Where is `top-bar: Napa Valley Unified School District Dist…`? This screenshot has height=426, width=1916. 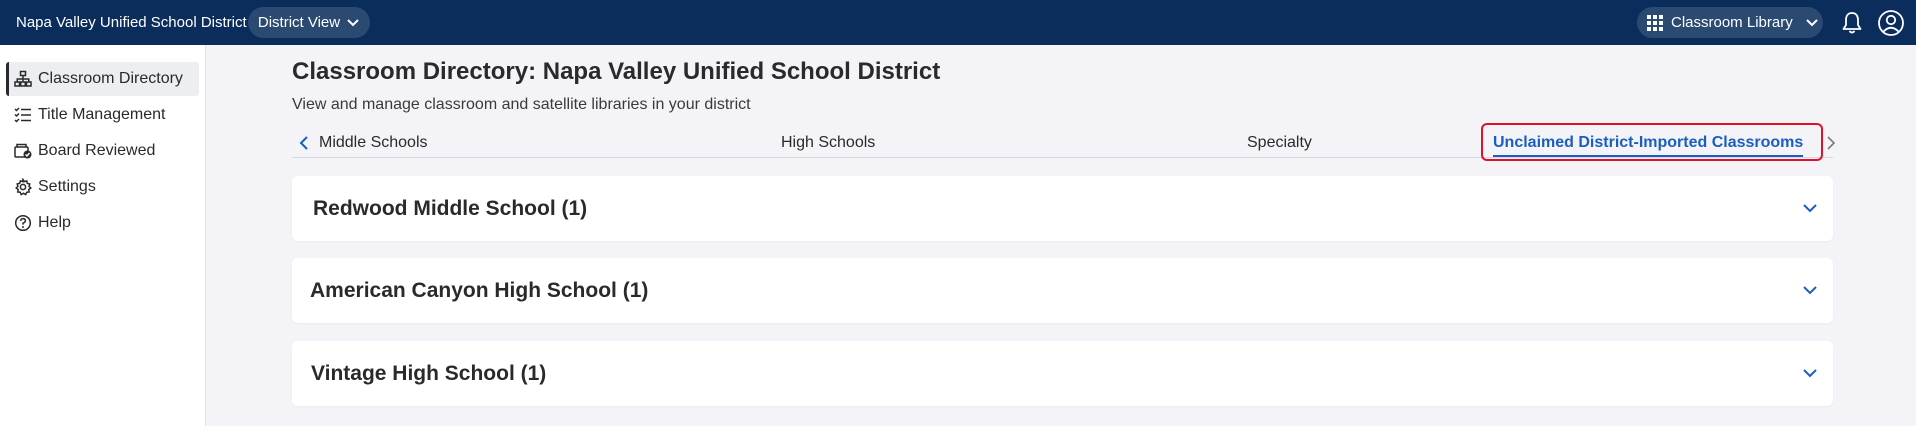 top-bar: Napa Valley Unified School District Dist… is located at coordinates (958, 22).